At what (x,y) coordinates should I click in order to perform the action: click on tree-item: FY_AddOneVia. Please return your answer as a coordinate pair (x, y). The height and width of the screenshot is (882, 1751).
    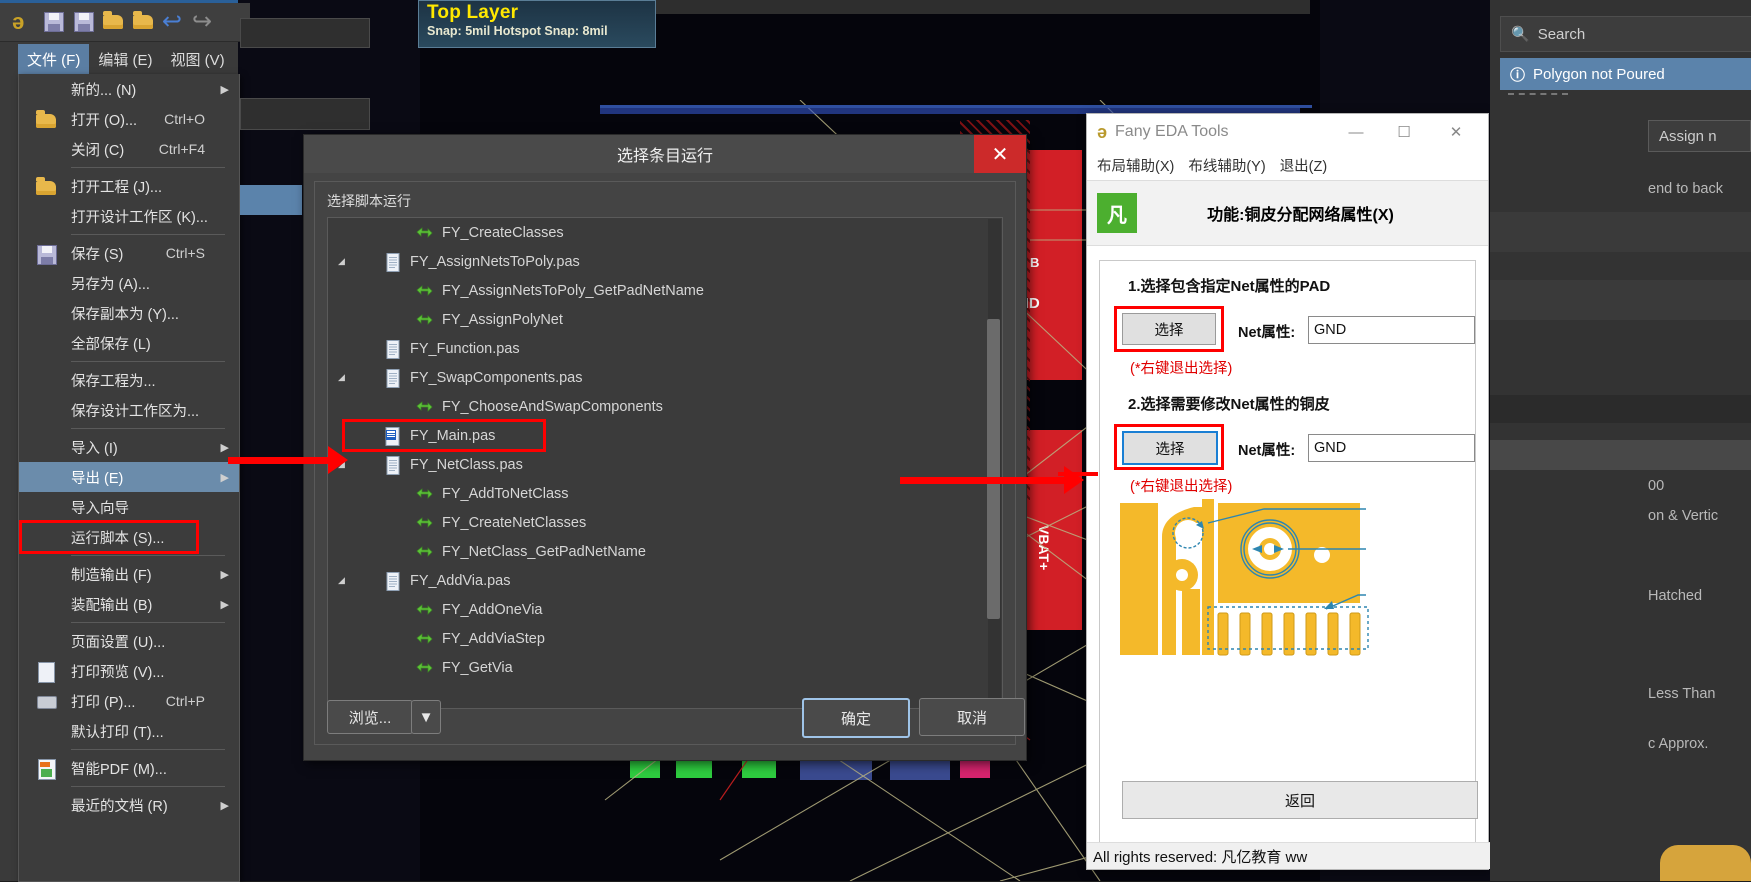
    Looking at the image, I should click on (665, 609).